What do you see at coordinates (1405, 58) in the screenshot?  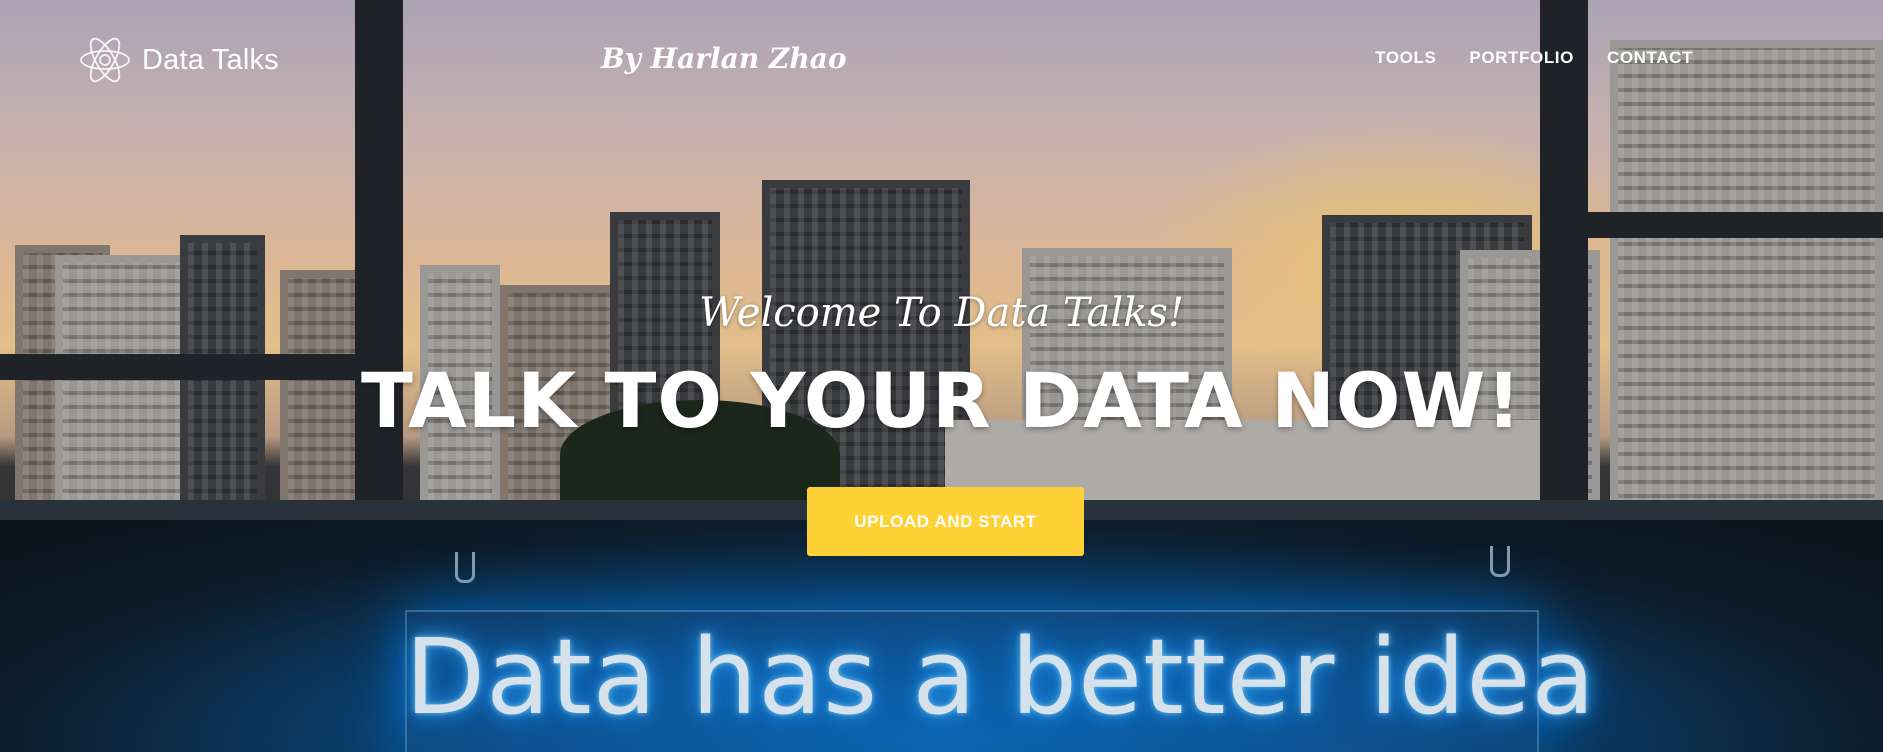 I see `nav-item-tools: TOOLS` at bounding box center [1405, 58].